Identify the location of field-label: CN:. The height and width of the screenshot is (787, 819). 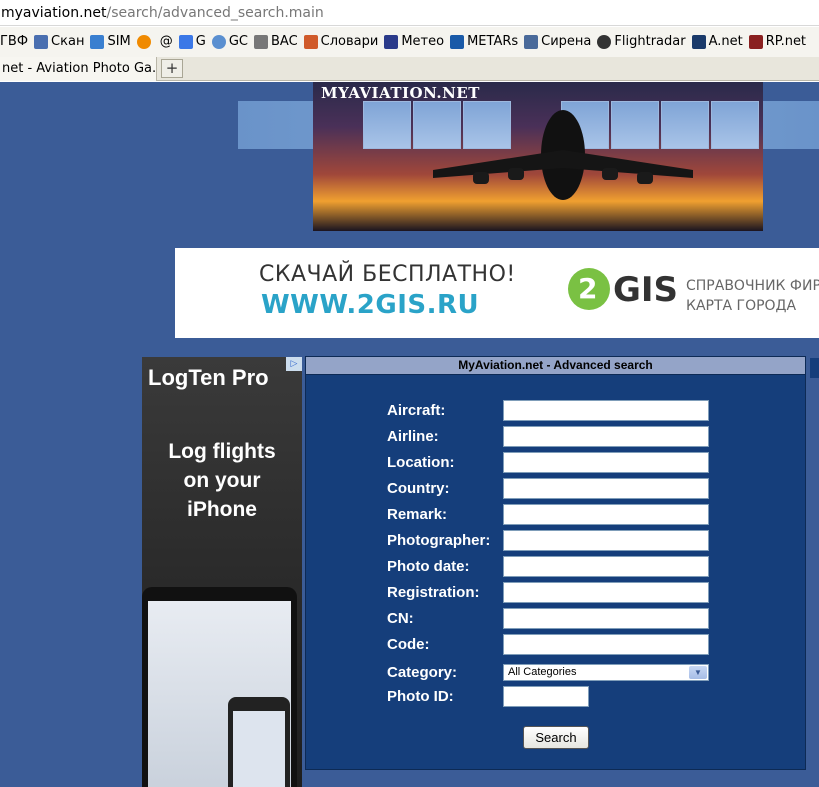
(400, 618).